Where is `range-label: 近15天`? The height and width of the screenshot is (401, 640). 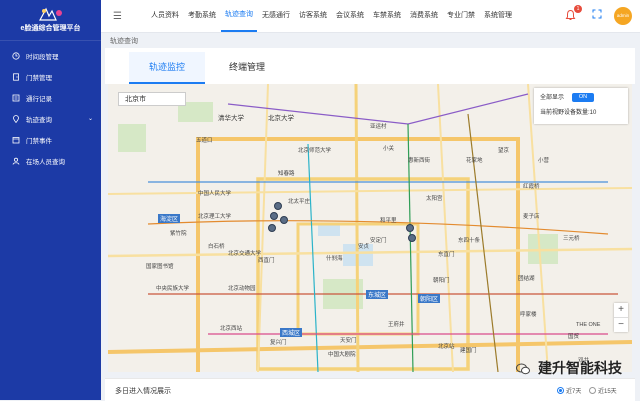 range-label: 近15天 is located at coordinates (607, 392).